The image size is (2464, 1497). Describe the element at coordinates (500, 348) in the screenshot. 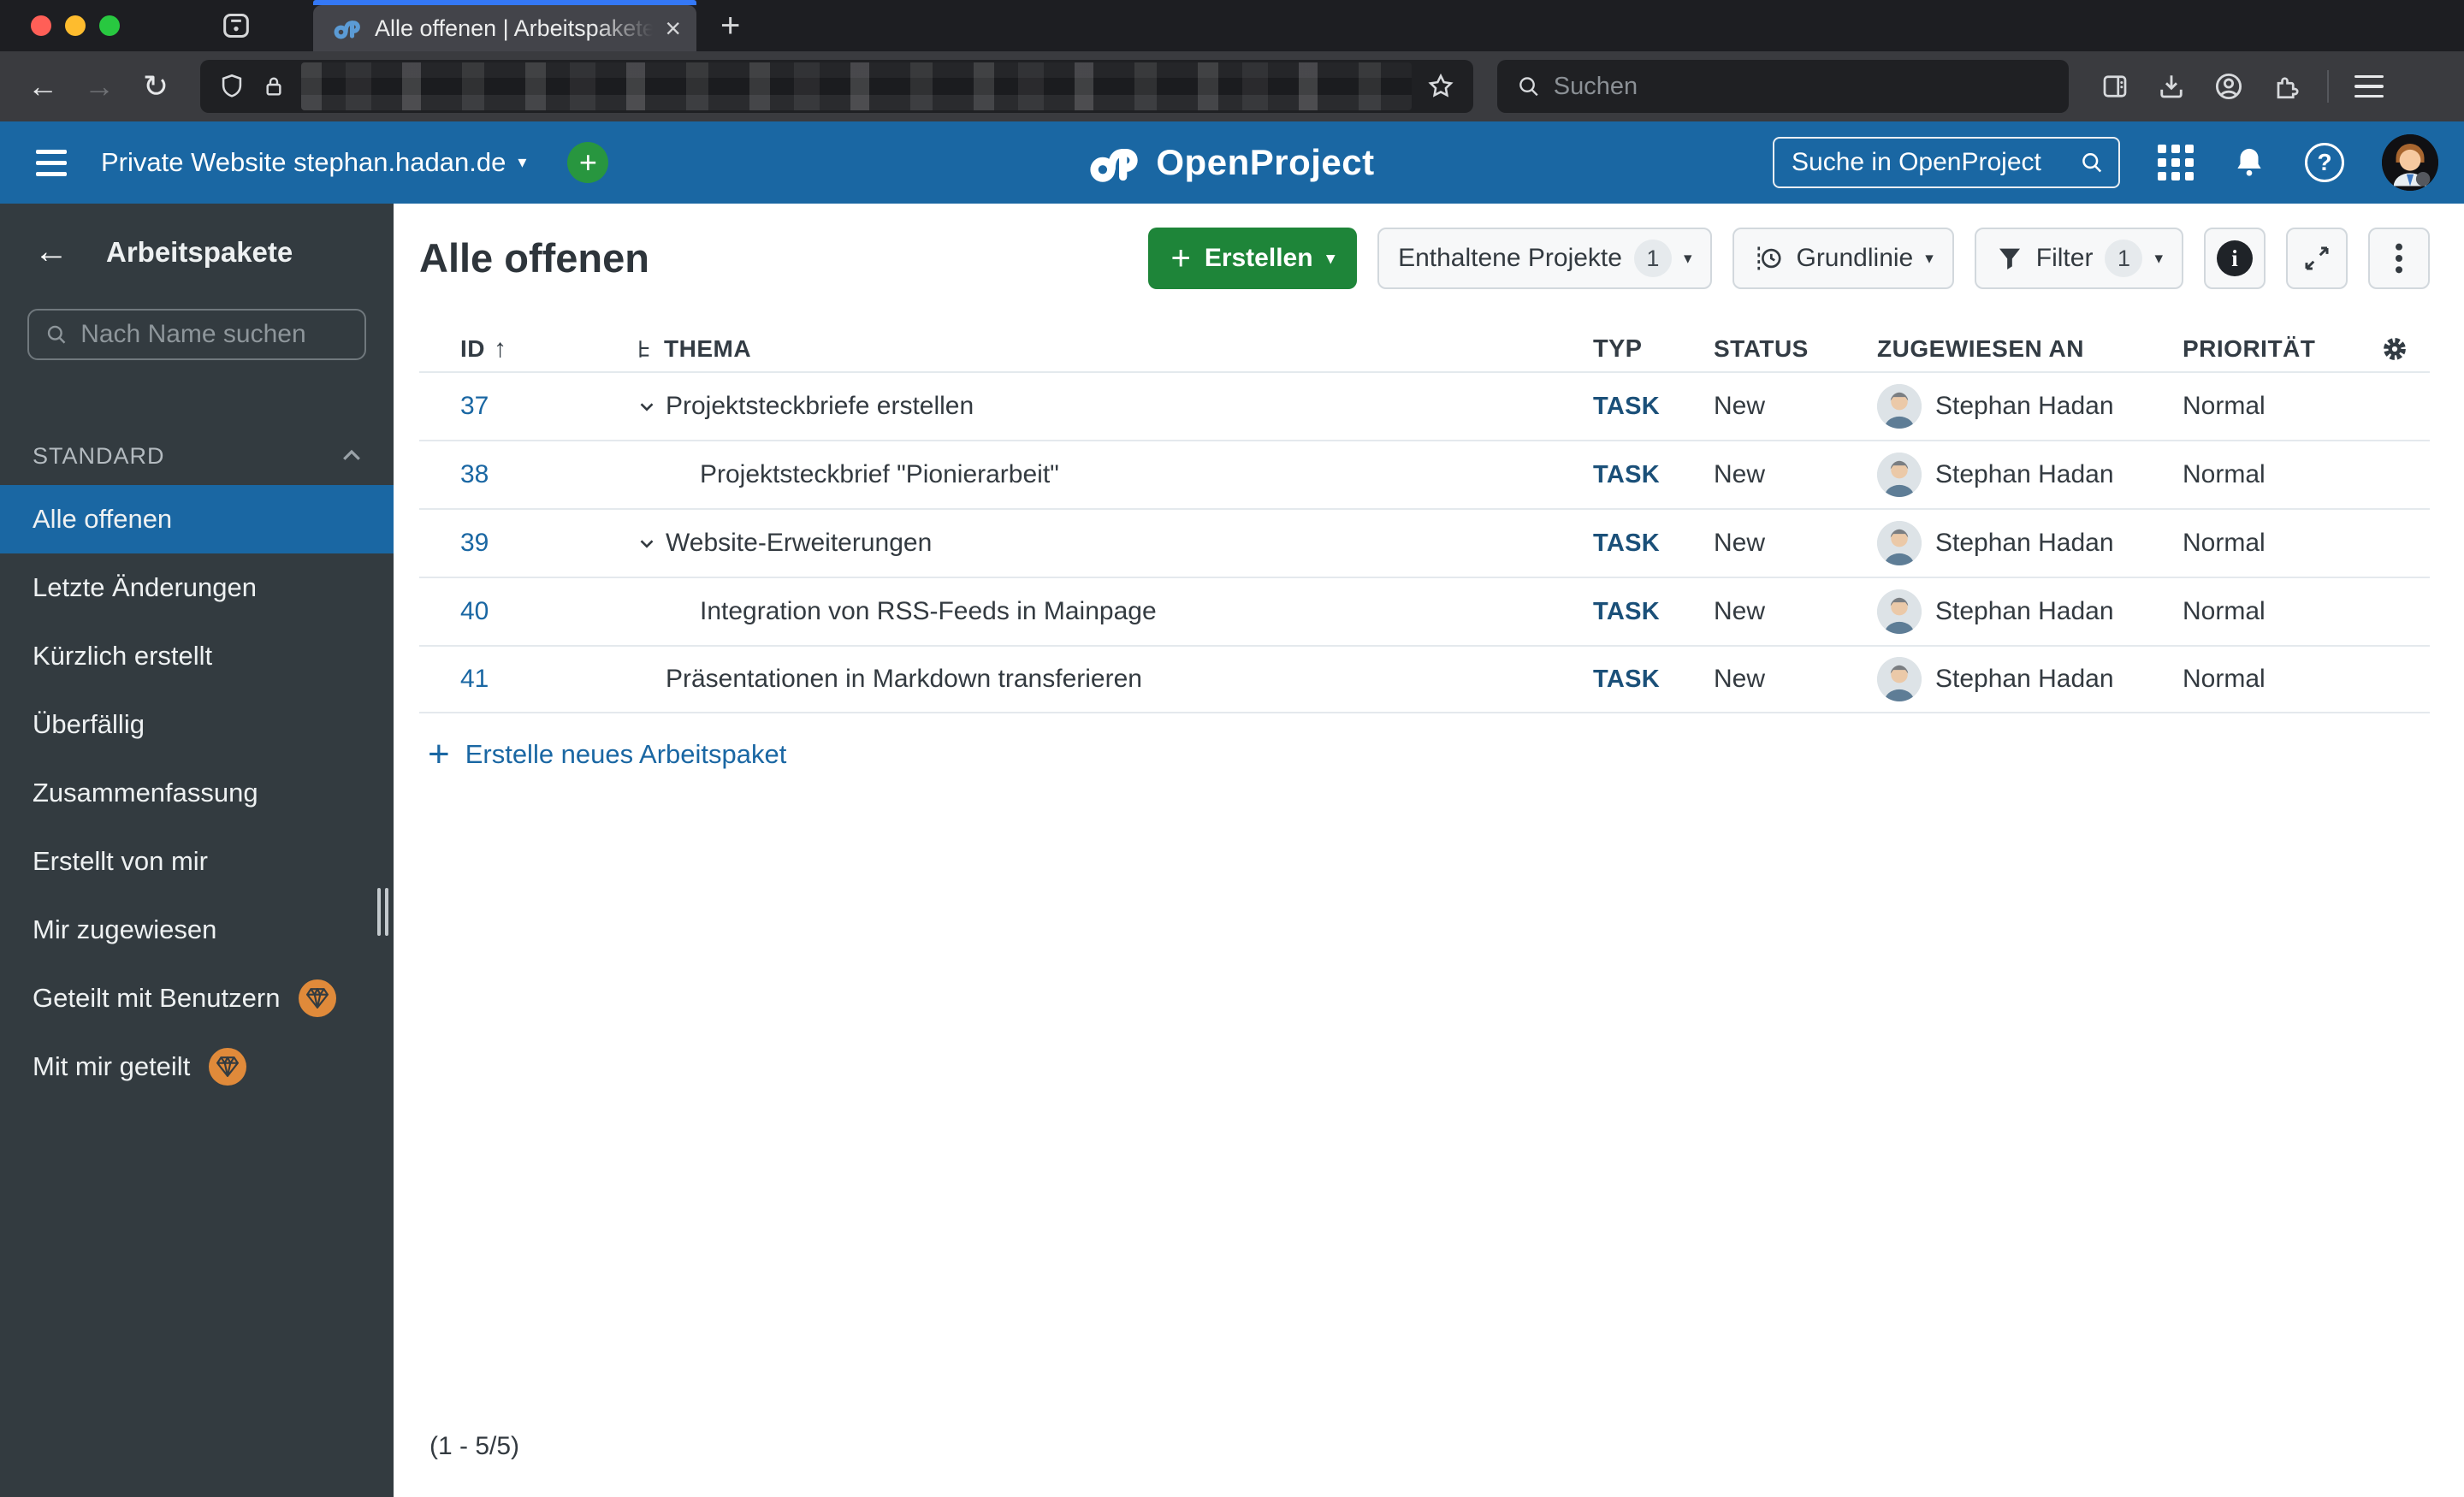

I see `sort-ascending-icon: ↑` at that location.